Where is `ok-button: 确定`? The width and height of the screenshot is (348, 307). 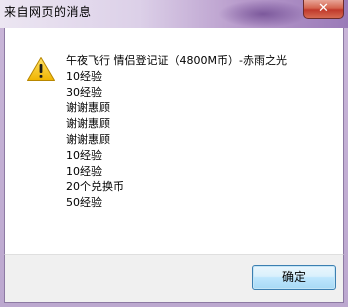 ok-button: 确定 is located at coordinates (294, 277).